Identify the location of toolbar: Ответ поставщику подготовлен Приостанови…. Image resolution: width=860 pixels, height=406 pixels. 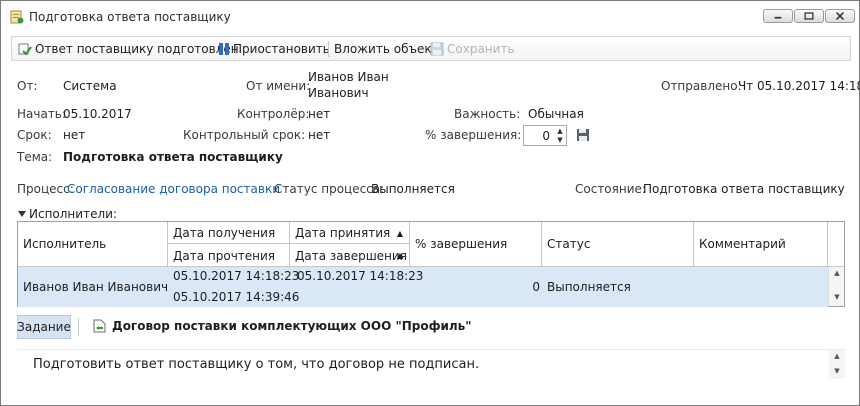
(431, 48).